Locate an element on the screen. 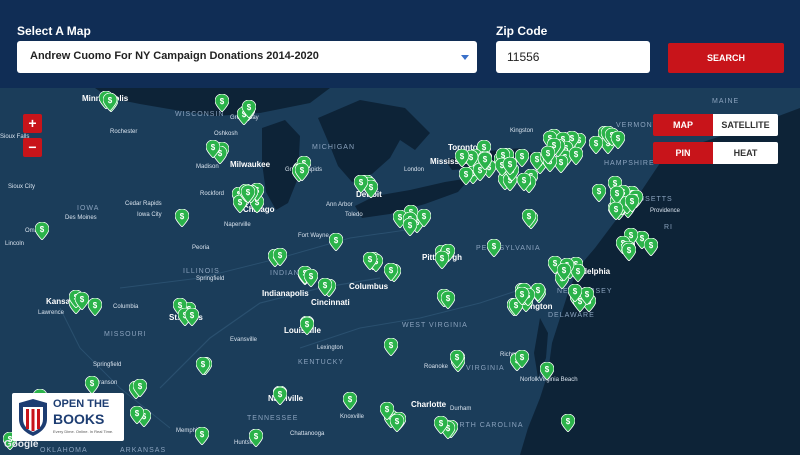 The width and height of the screenshot is (800, 455). map-type-satellite-button: SATELLITE is located at coordinates (745, 125).